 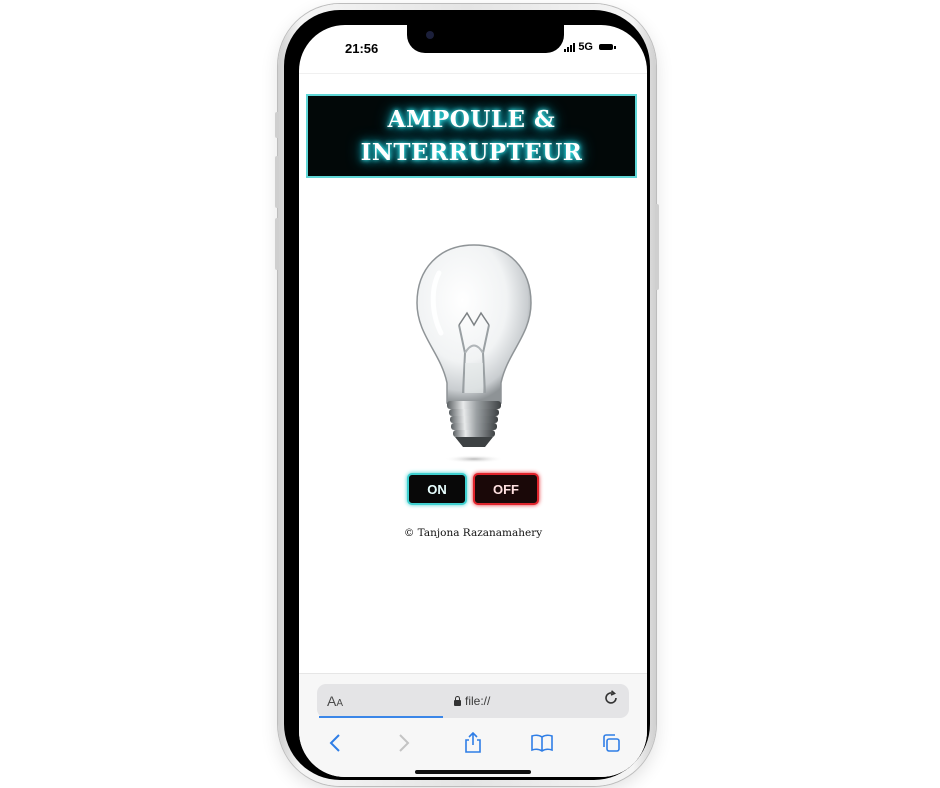 I want to click on page-title: AMPOULE & INTERRUPTEUR, so click(x=471, y=136).